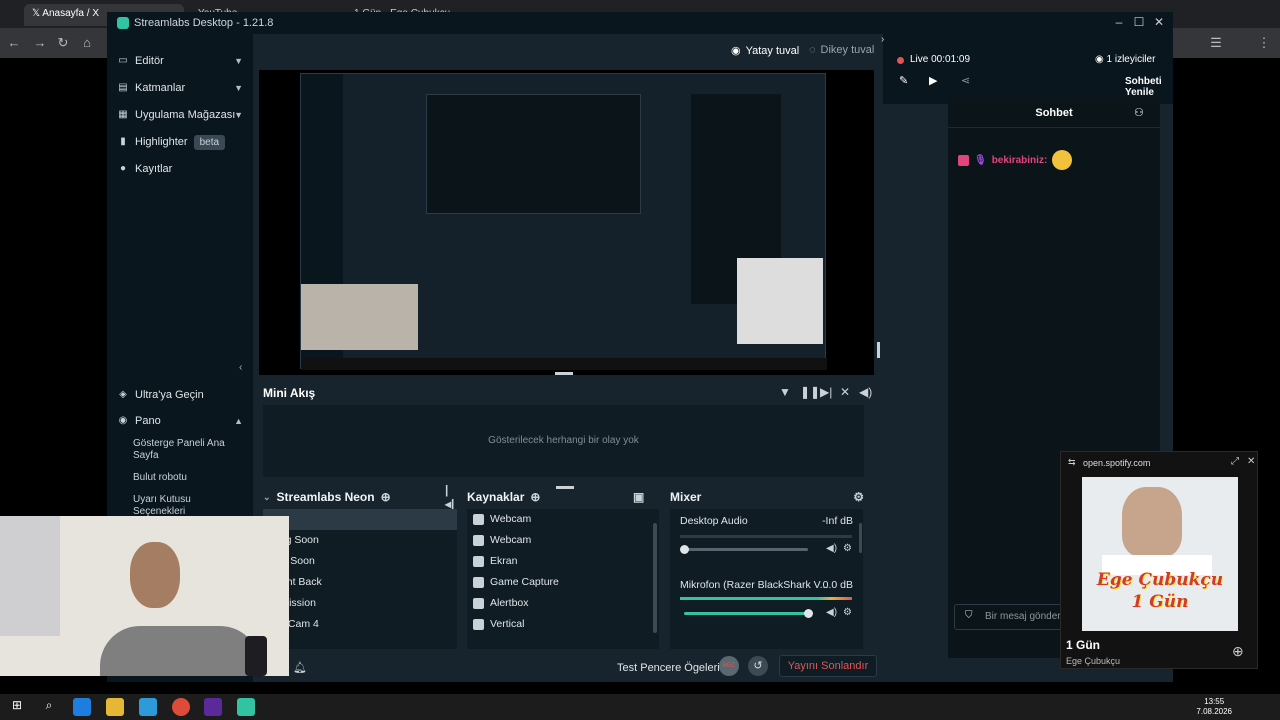 This screenshot has width=1280, height=720. Describe the element at coordinates (903, 80) in the screenshot. I see `edit-pencil-icon: ✎` at that location.